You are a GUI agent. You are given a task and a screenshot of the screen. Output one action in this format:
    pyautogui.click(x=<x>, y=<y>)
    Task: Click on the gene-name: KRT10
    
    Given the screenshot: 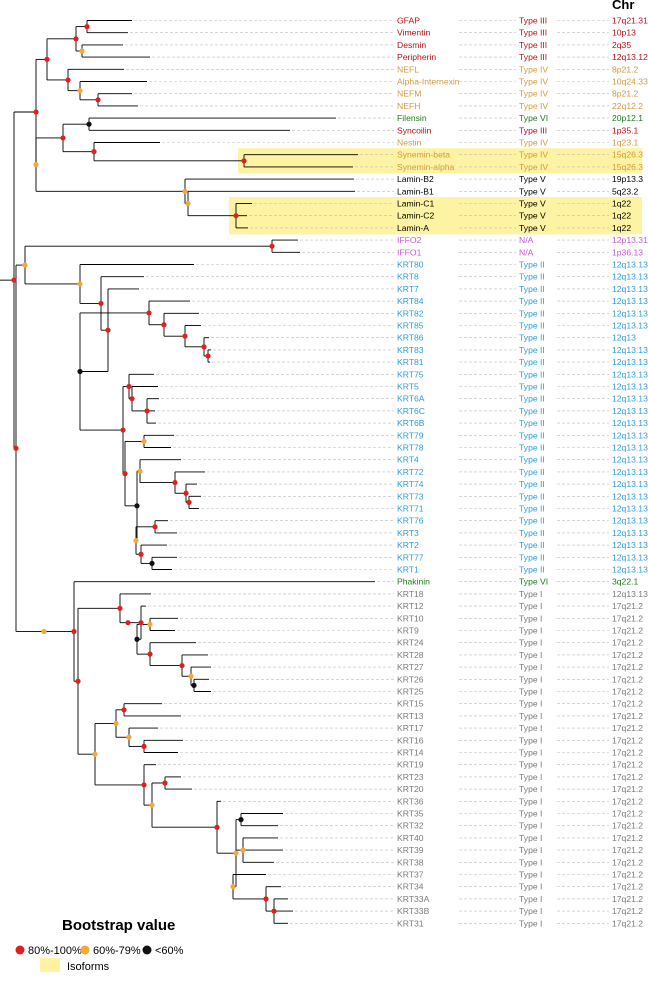 What is the action you would take?
    pyautogui.click(x=410, y=618)
    